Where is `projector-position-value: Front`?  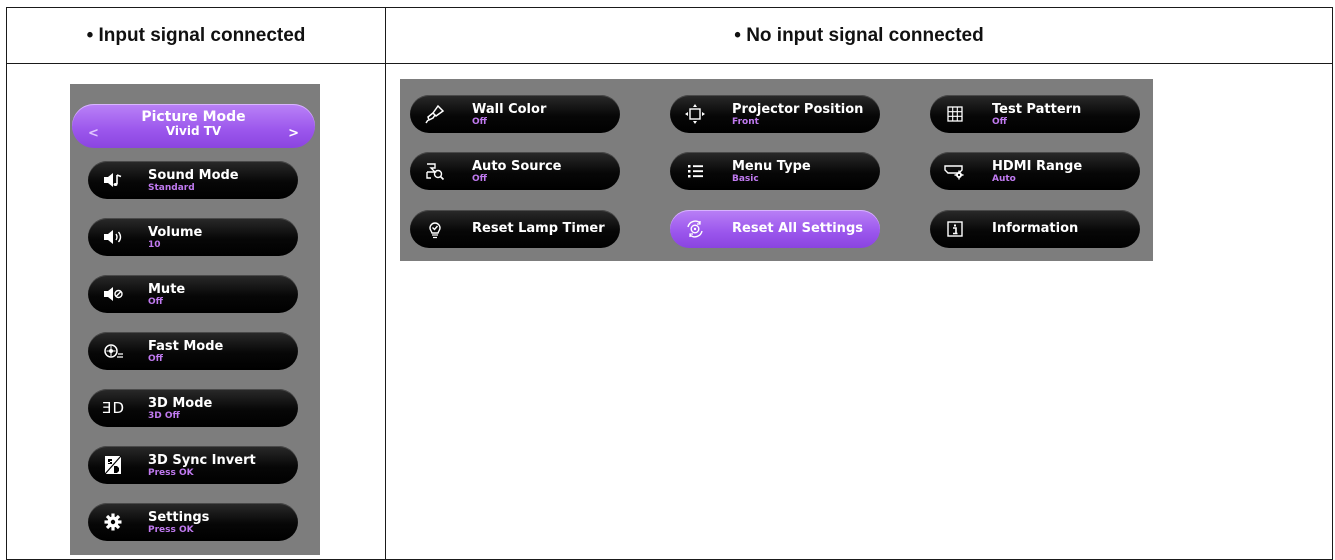 projector-position-value: Front is located at coordinates (745, 122).